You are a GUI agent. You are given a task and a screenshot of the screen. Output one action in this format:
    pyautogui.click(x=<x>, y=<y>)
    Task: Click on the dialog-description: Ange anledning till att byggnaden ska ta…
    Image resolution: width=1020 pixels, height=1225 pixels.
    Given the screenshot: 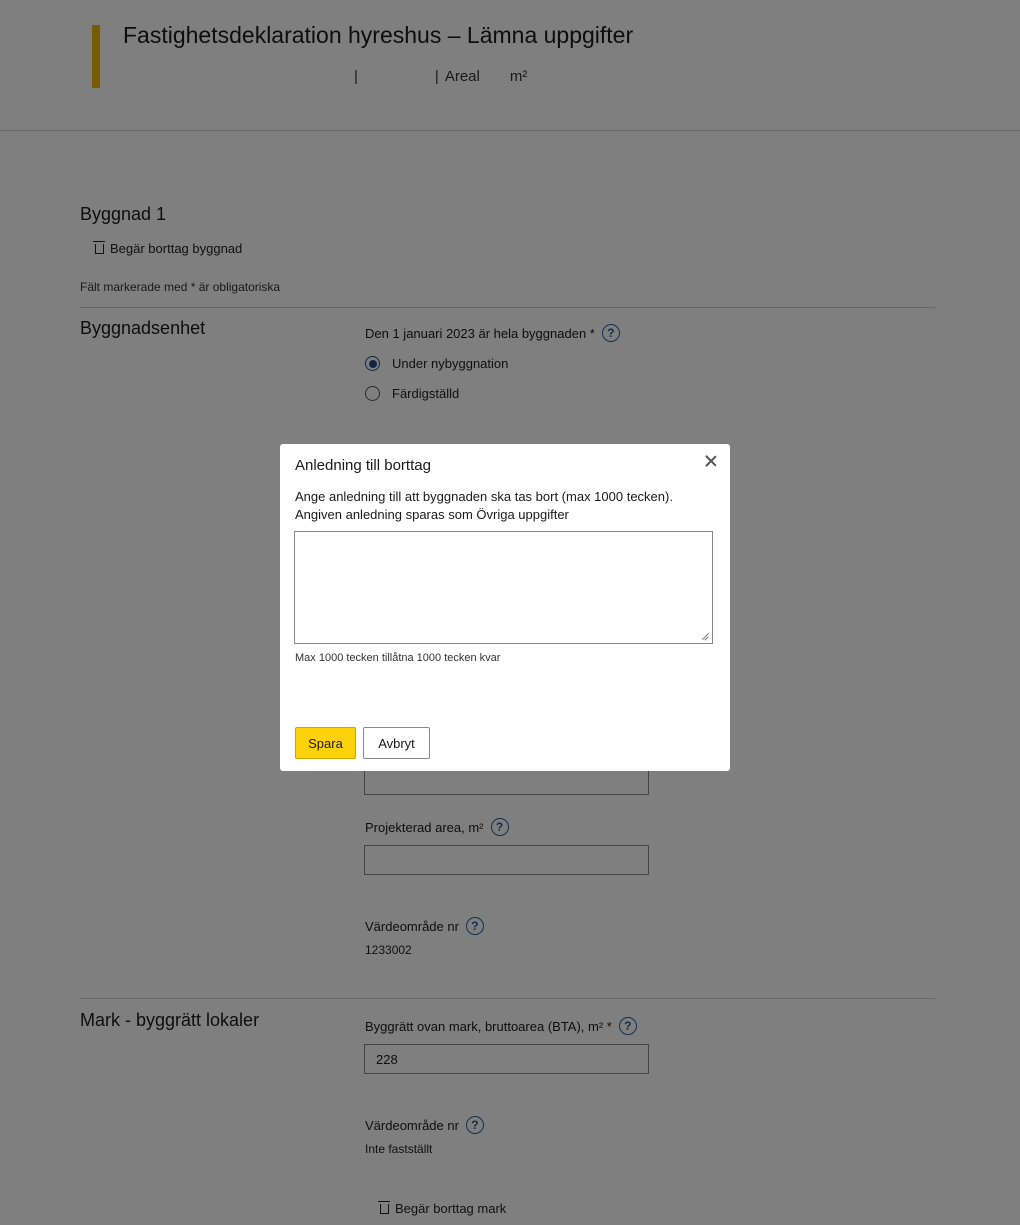 What is the action you would take?
    pyautogui.click(x=484, y=506)
    